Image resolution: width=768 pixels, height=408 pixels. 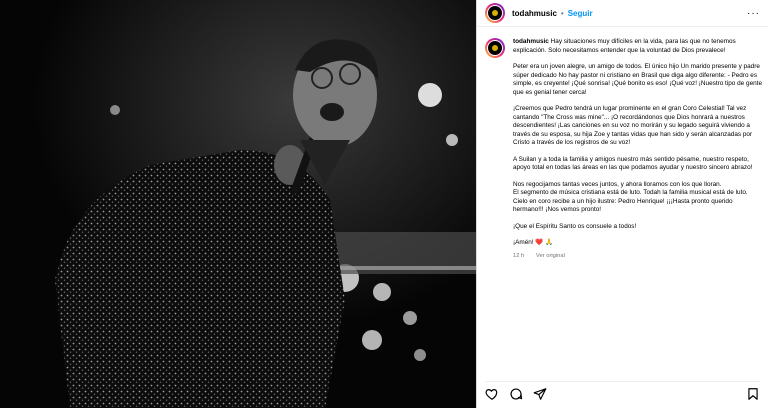 What do you see at coordinates (753, 394) in the screenshot?
I see `bookmark-icon` at bounding box center [753, 394].